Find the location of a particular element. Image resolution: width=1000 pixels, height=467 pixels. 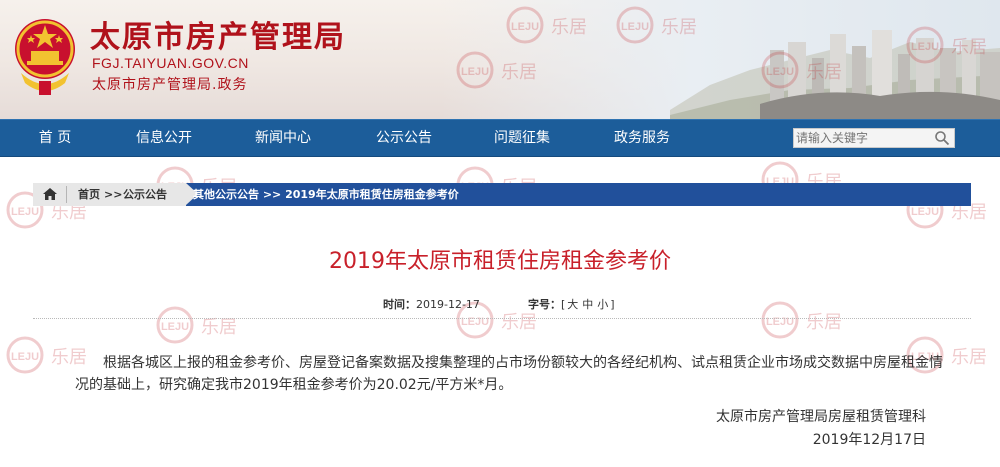

article-time: 时间：2019-12-17 is located at coordinates (431, 304).